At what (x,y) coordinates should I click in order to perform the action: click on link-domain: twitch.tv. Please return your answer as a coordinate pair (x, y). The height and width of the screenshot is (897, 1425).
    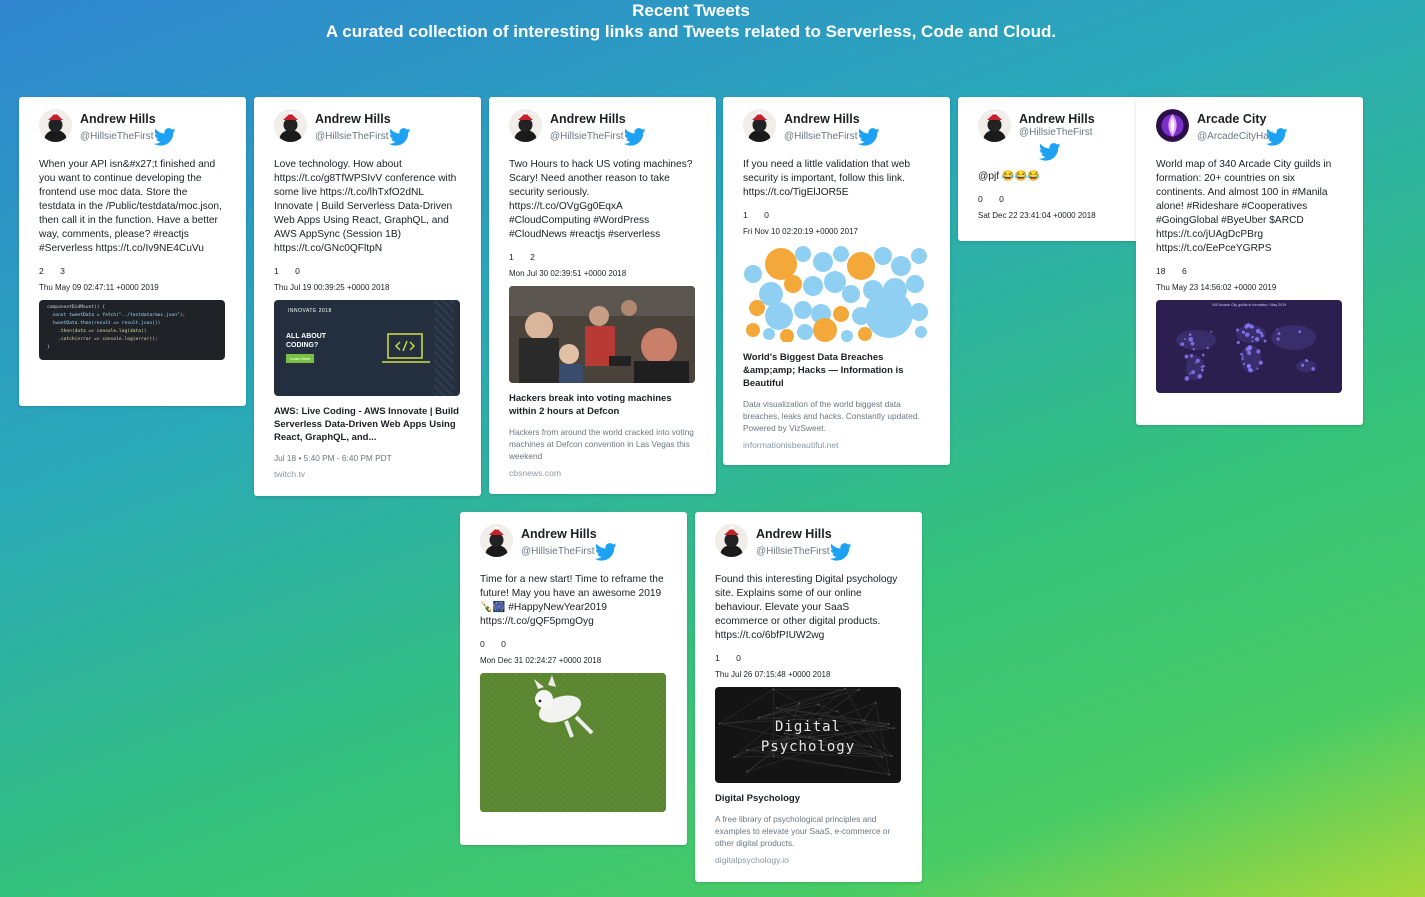
    Looking at the image, I should click on (367, 474).